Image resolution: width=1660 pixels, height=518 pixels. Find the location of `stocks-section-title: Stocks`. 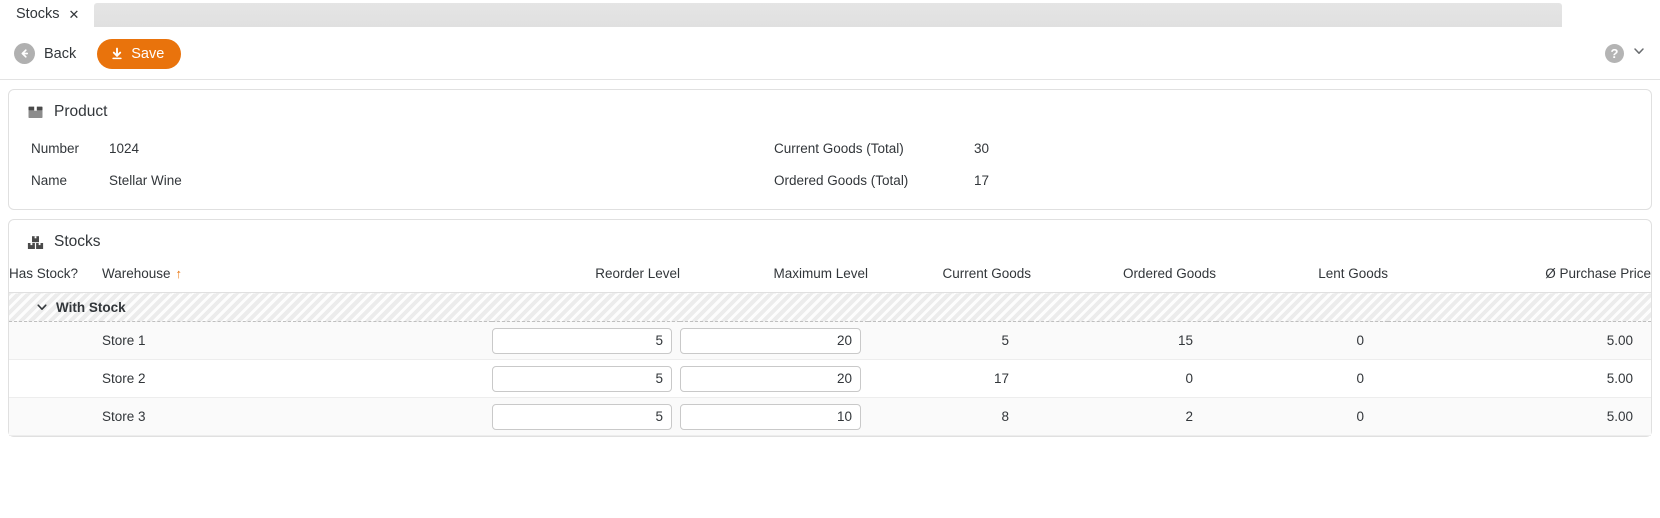

stocks-section-title: Stocks is located at coordinates (77, 241).